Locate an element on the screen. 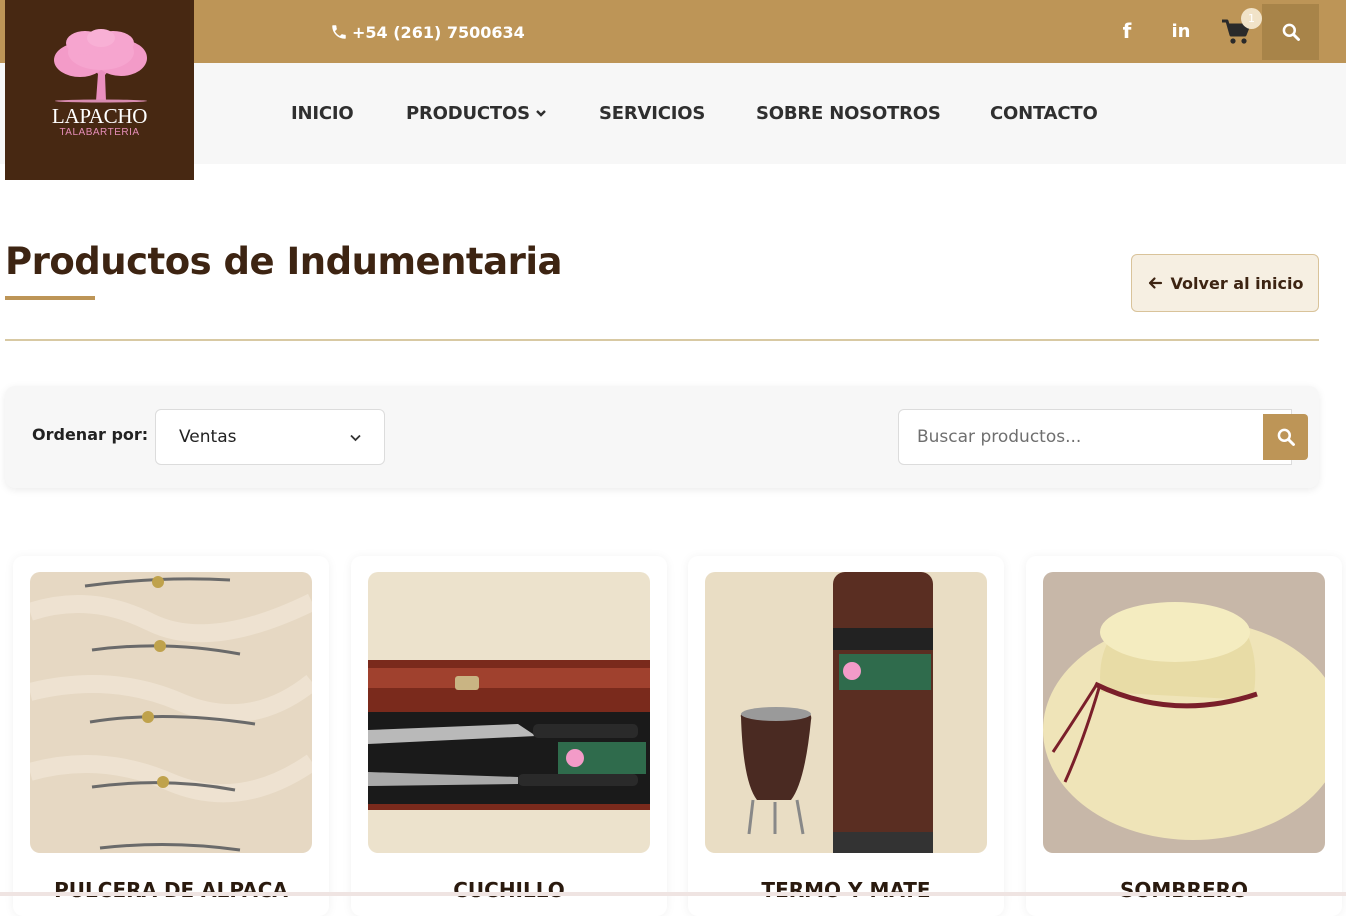  tree-logo-icon is located at coordinates (100, 66).